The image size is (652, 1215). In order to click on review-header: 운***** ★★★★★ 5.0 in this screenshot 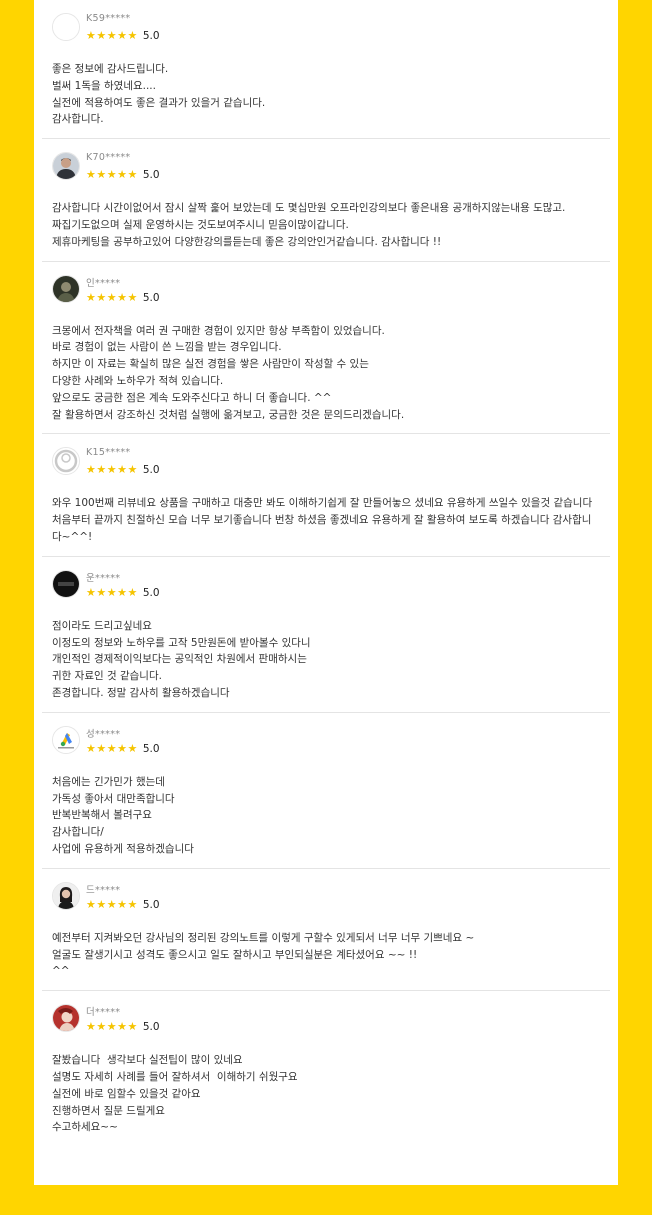, I will do `click(326, 588)`.